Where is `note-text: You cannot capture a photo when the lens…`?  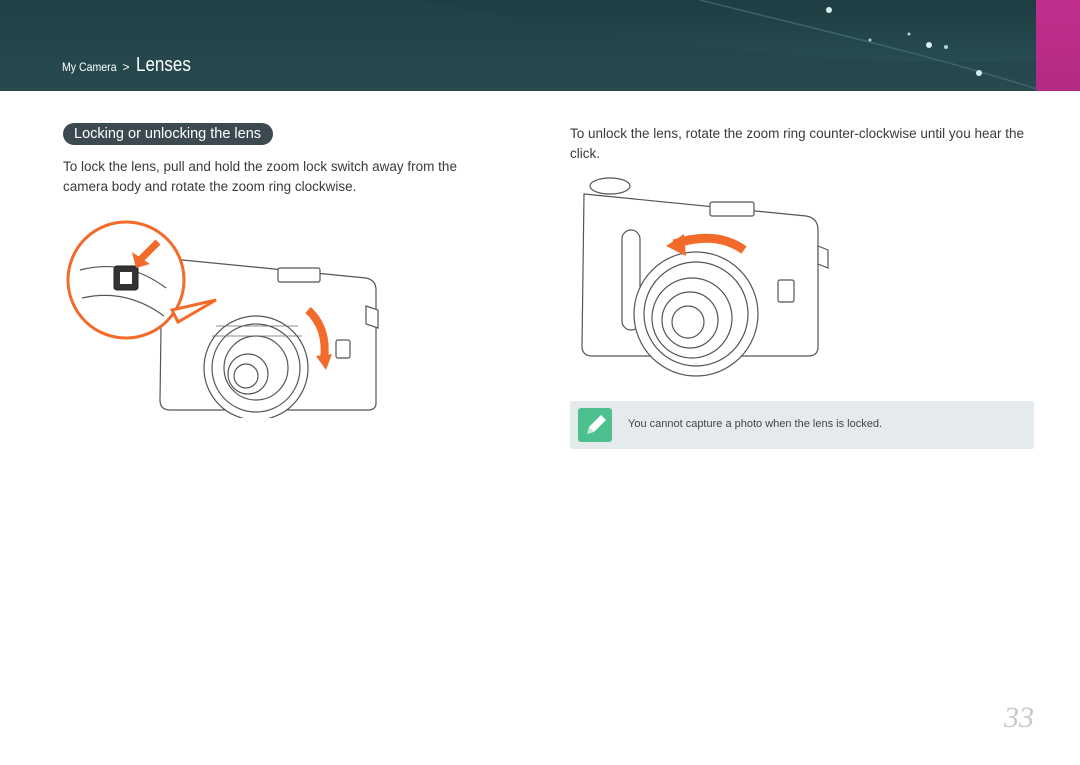 note-text: You cannot capture a photo when the lens… is located at coordinates (755, 424).